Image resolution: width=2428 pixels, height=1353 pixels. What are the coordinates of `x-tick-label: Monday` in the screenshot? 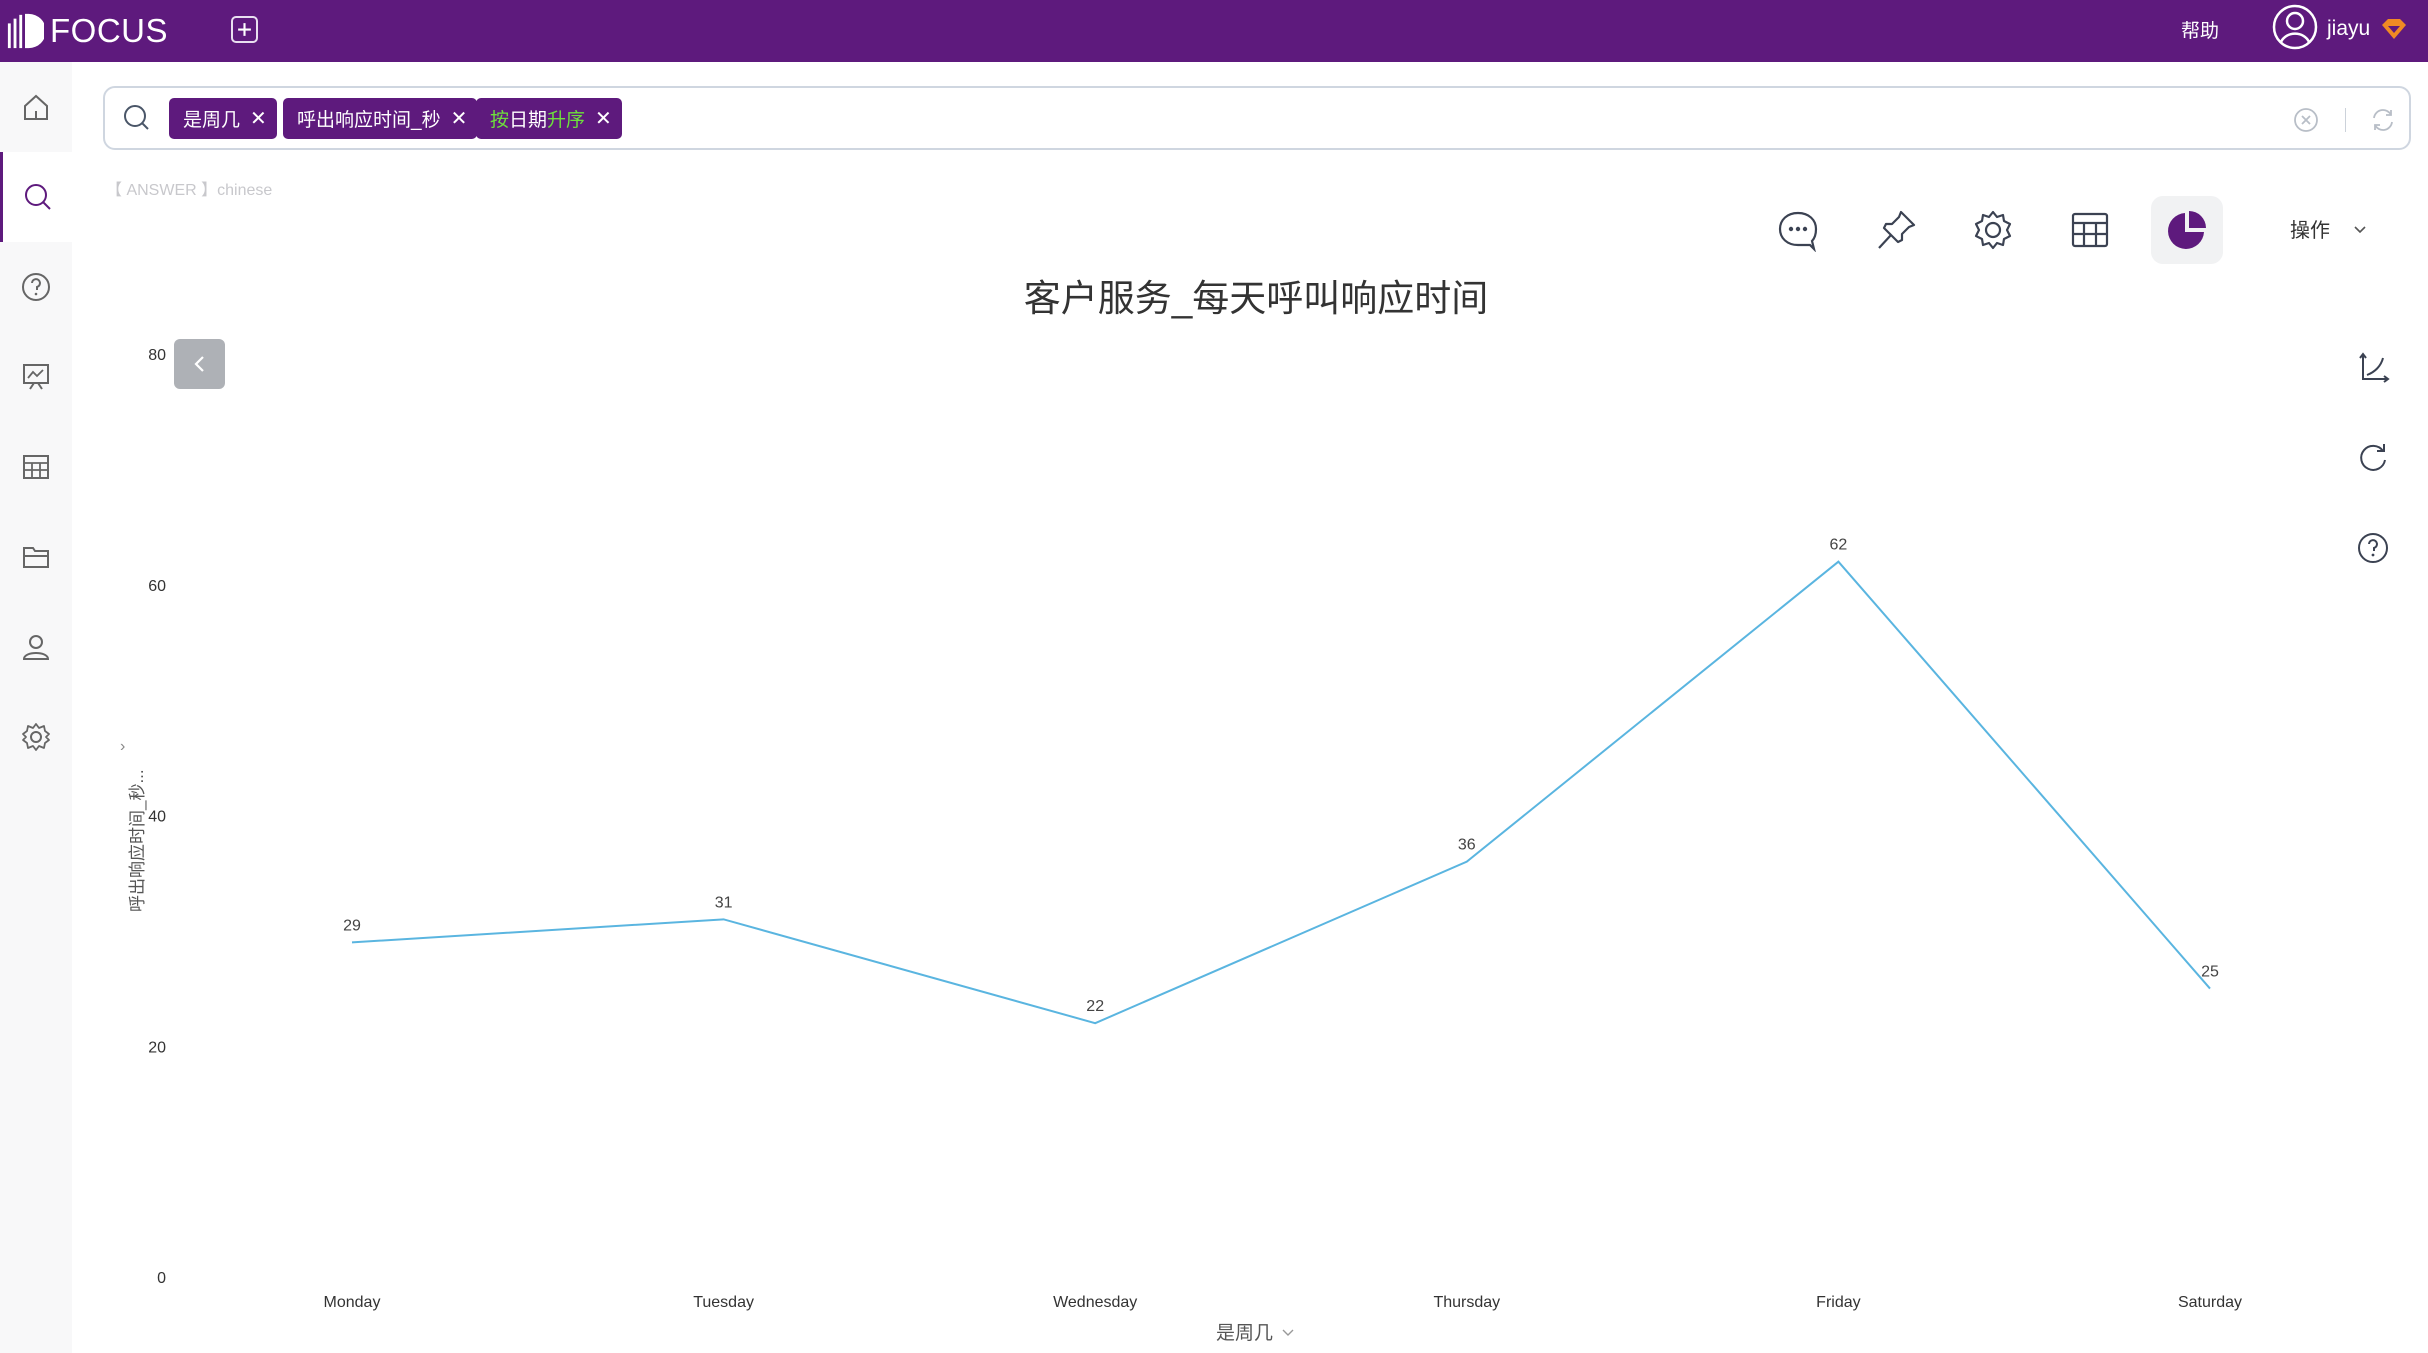 It's located at (352, 1302).